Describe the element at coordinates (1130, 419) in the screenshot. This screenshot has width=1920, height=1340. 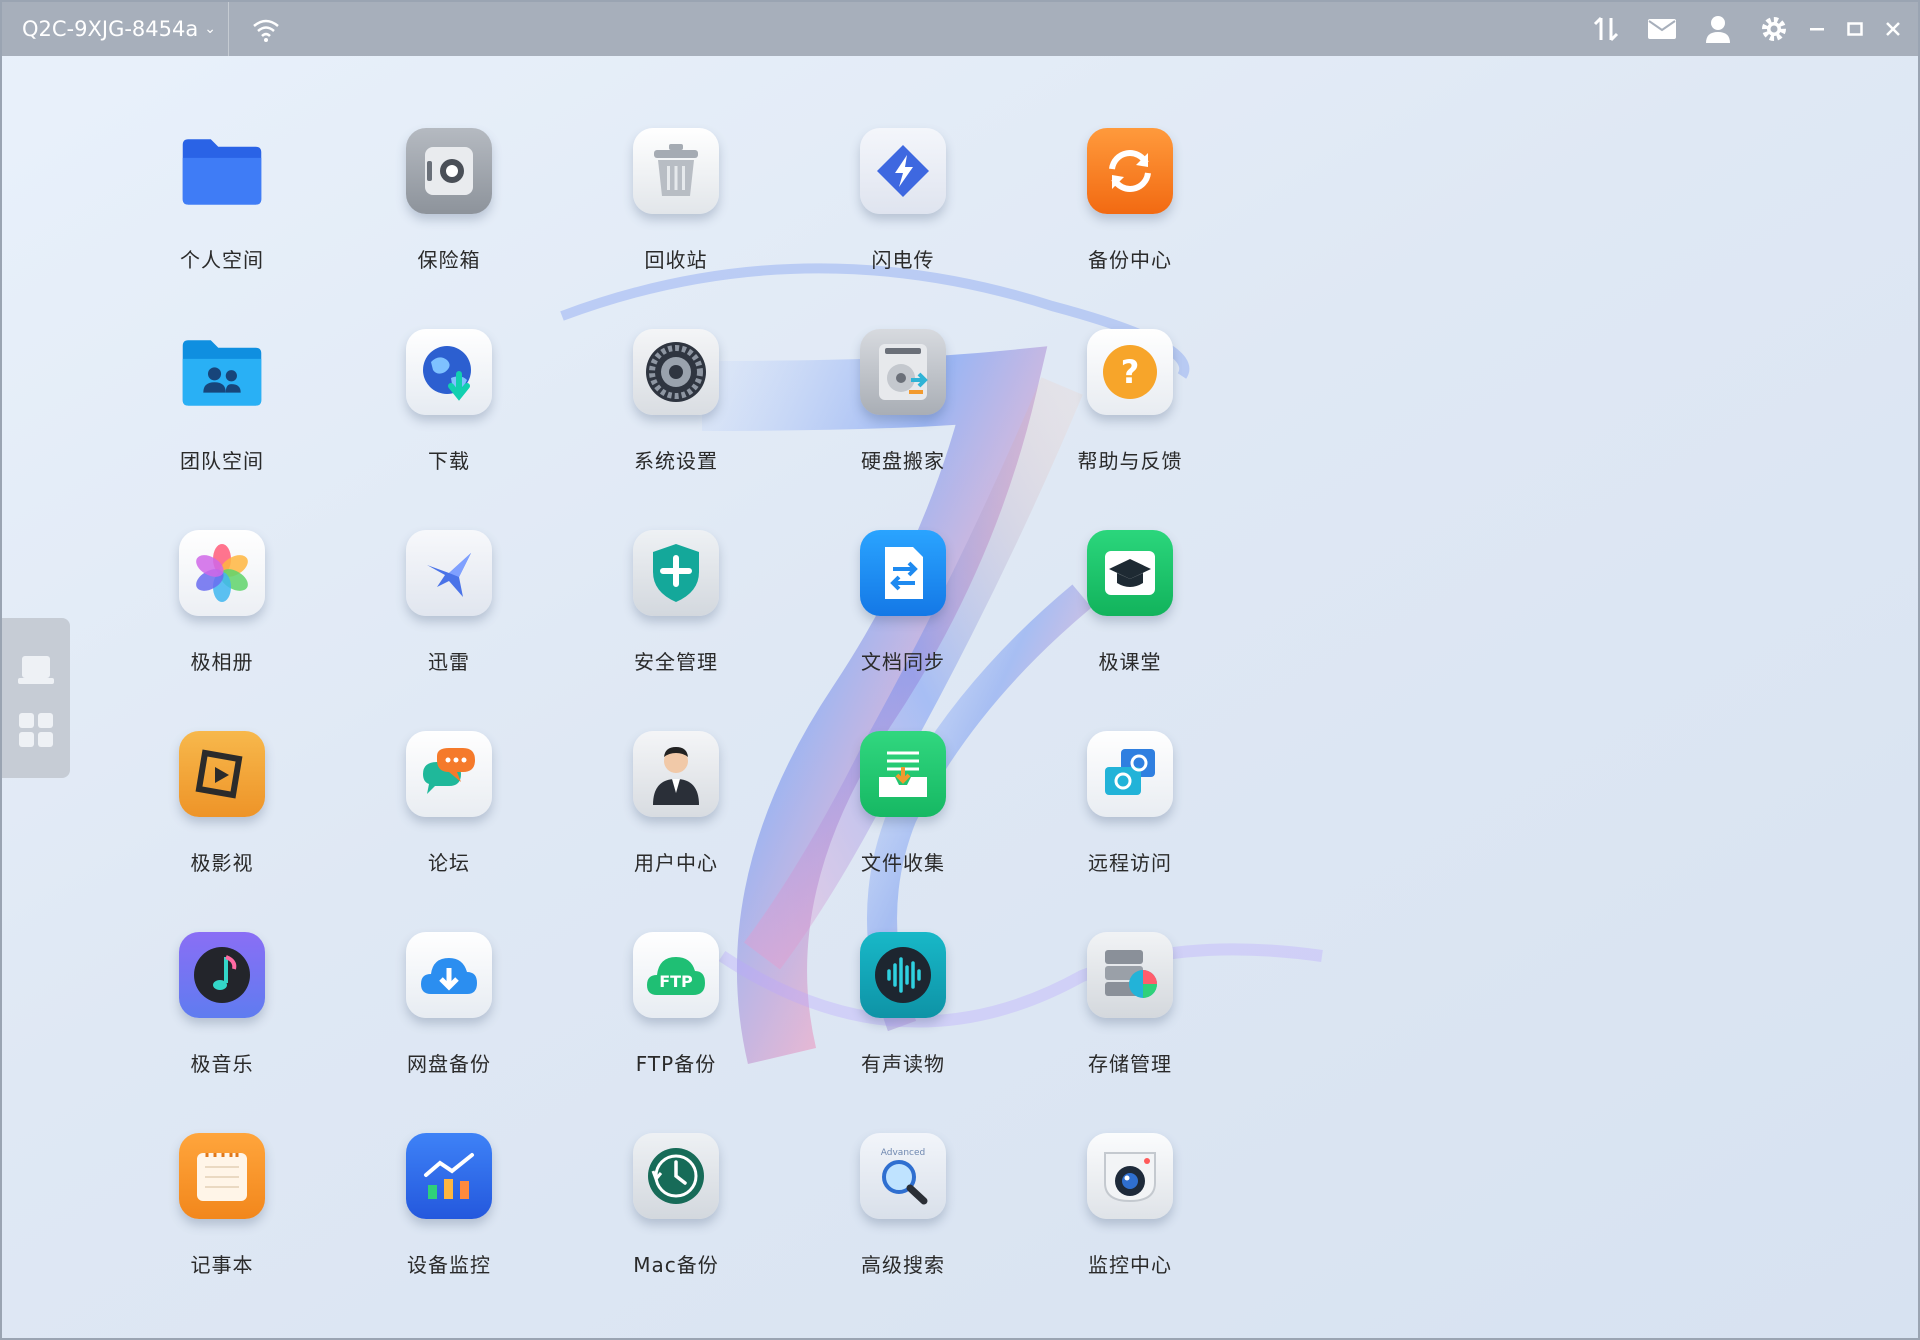
I see `app-help-feedback: ? 帮助与反馈` at that location.